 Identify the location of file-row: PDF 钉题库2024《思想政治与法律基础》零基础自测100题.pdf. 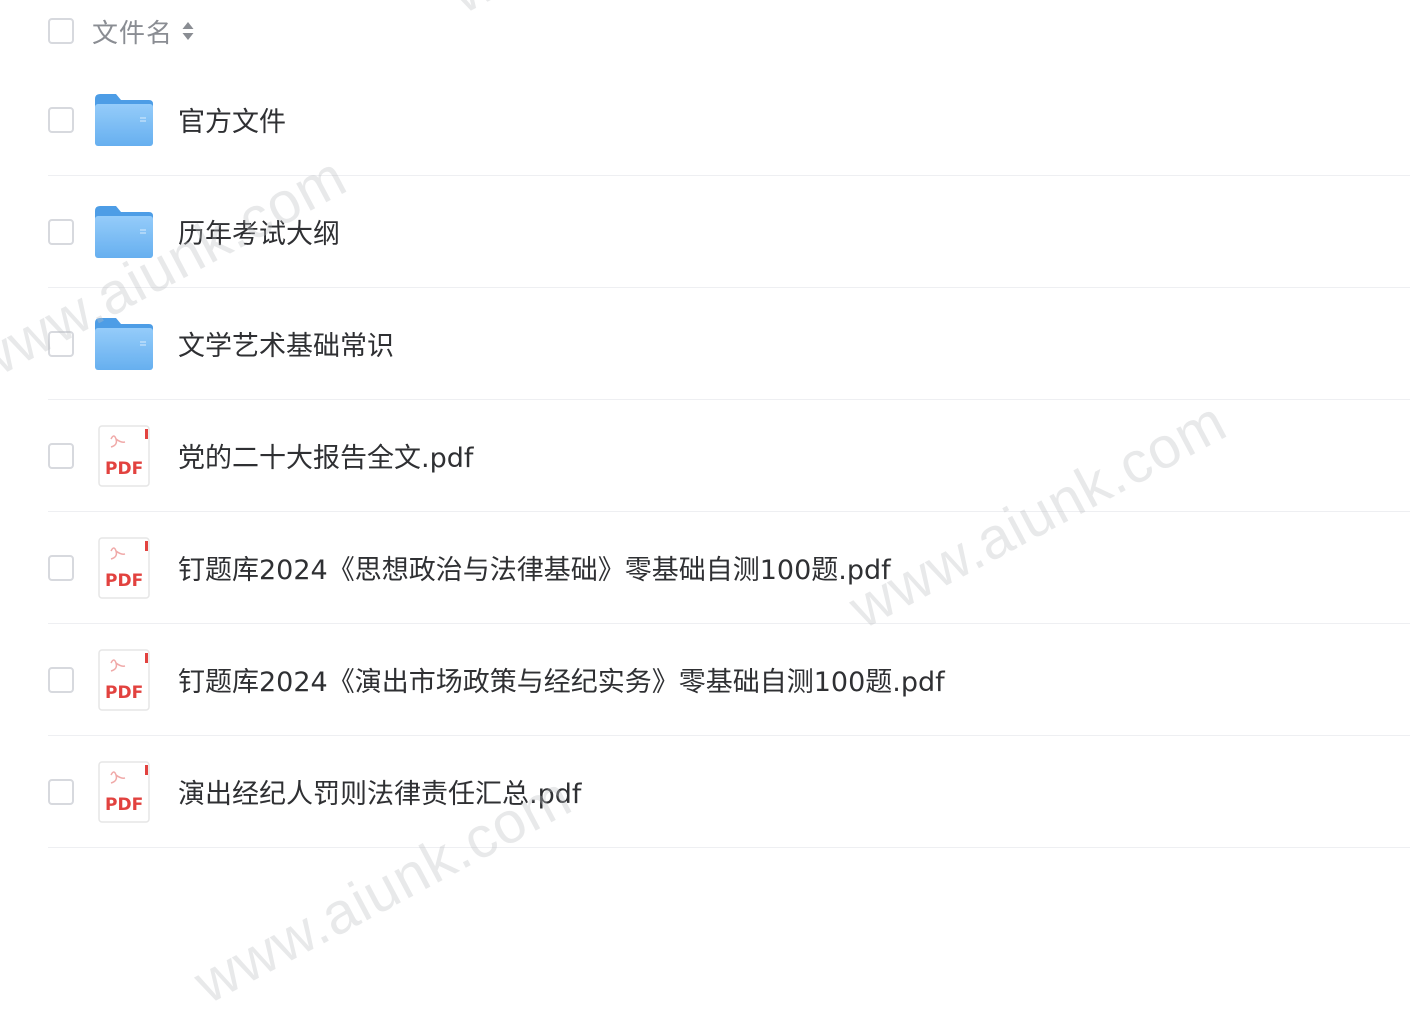
(729, 568).